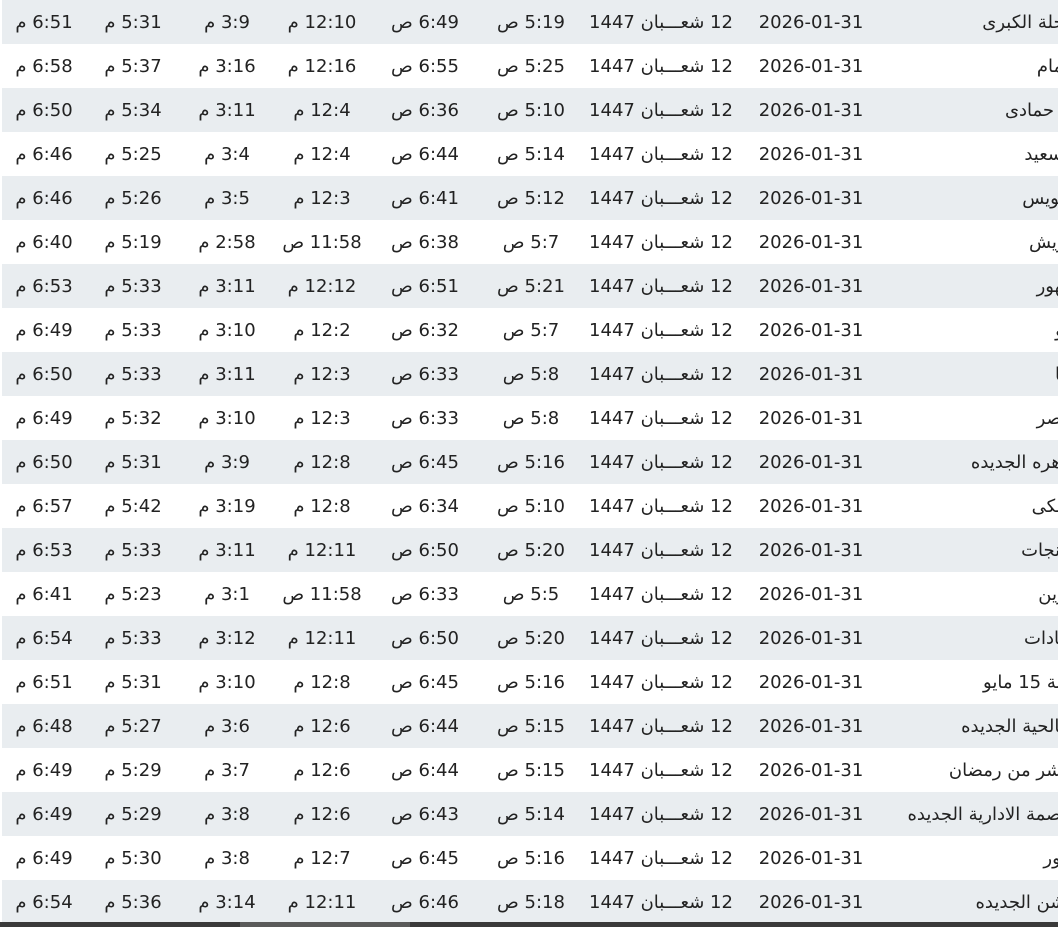 The image size is (1058, 927). I want to click on maghrib-time-cell: 5:26 م, so click(133, 198).